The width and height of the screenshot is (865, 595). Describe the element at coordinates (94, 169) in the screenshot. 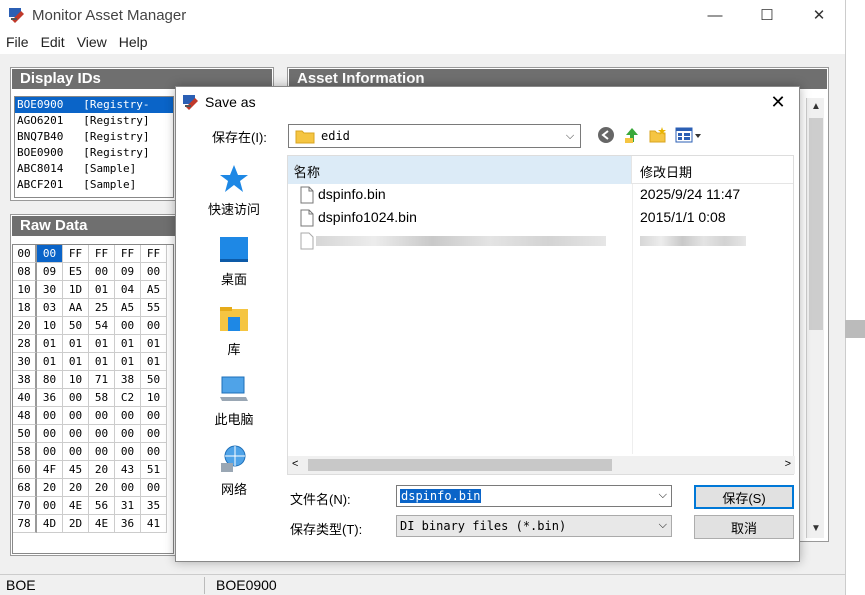

I see `display-id-item: ABC8014 [Sample]` at that location.